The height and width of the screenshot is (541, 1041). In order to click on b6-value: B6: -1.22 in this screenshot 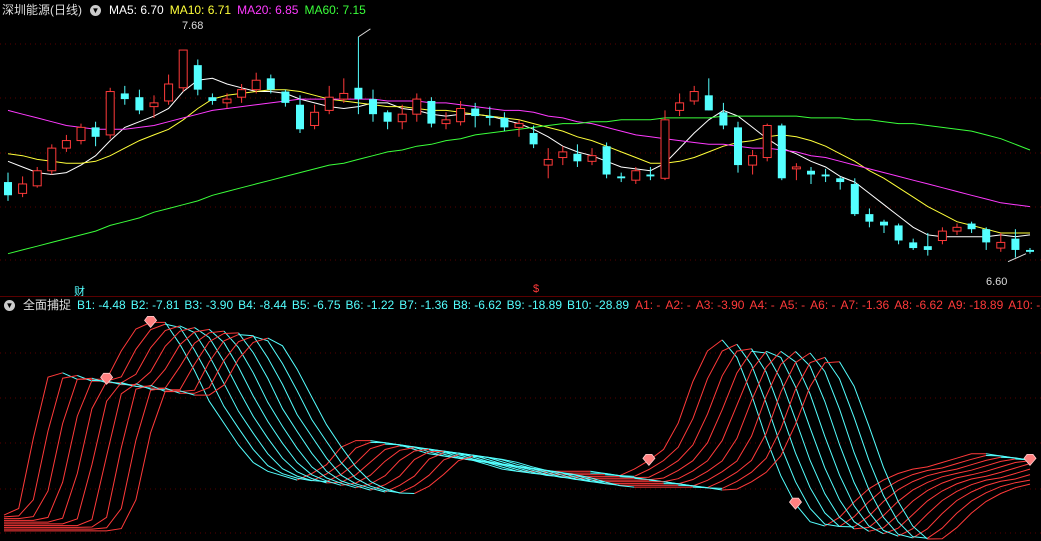, I will do `click(370, 305)`.